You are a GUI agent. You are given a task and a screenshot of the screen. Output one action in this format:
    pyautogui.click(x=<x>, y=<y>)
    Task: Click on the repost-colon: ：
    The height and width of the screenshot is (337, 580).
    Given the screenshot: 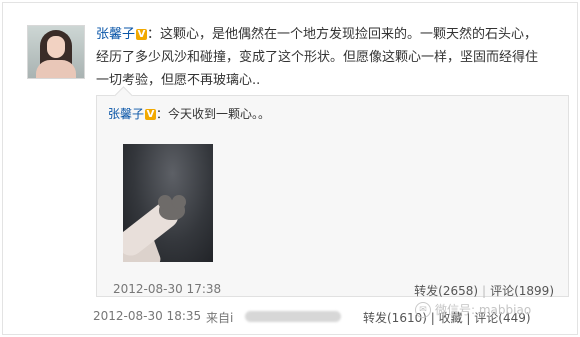 What is the action you would take?
    pyautogui.click(x=162, y=114)
    